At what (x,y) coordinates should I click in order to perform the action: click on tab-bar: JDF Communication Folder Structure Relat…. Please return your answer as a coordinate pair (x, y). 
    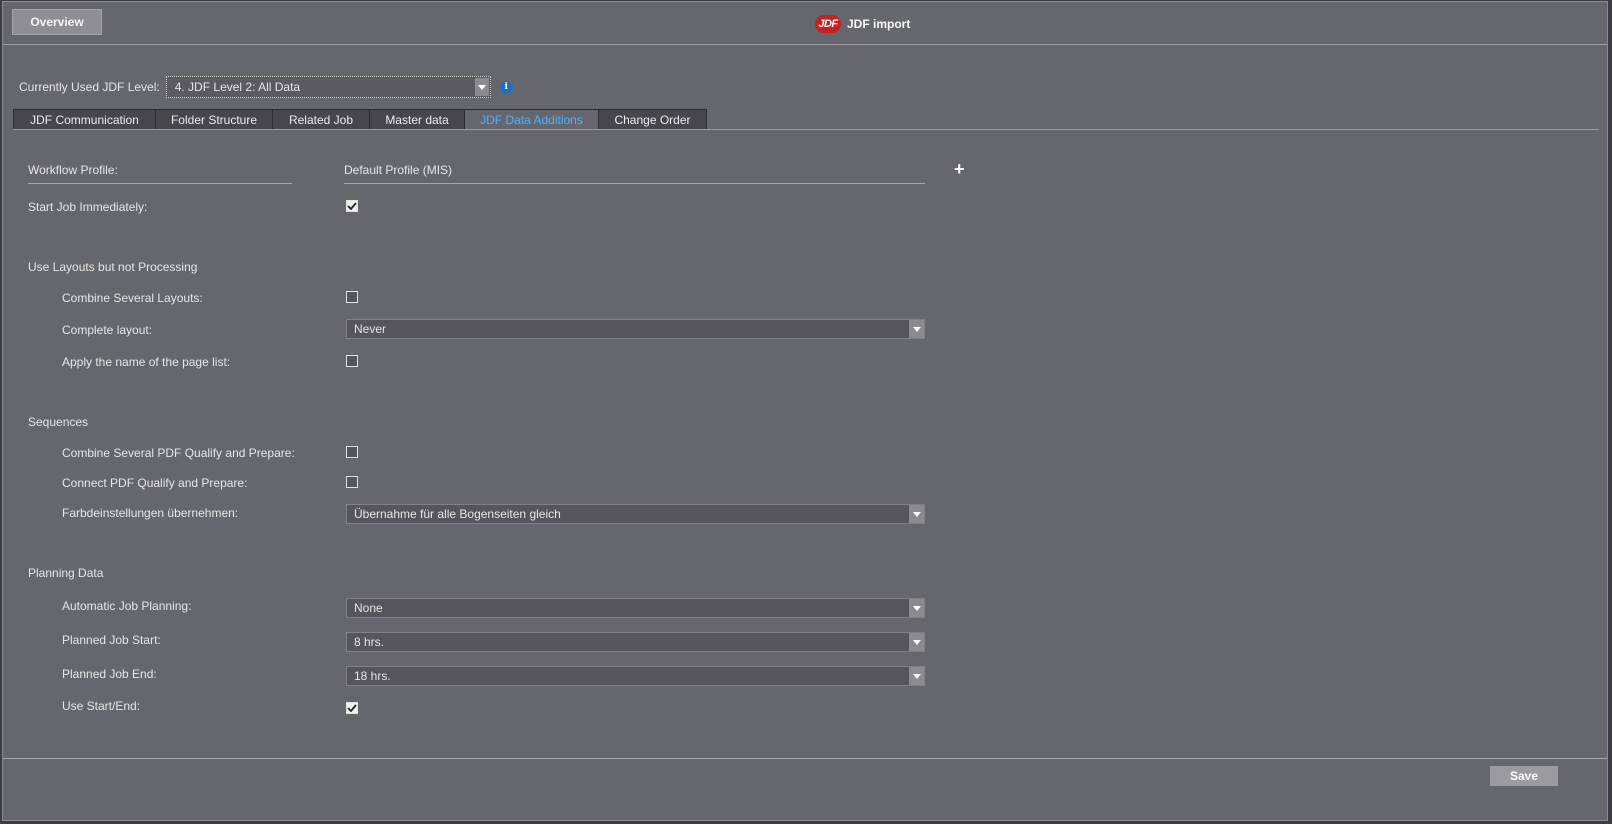
    Looking at the image, I should click on (360, 119).